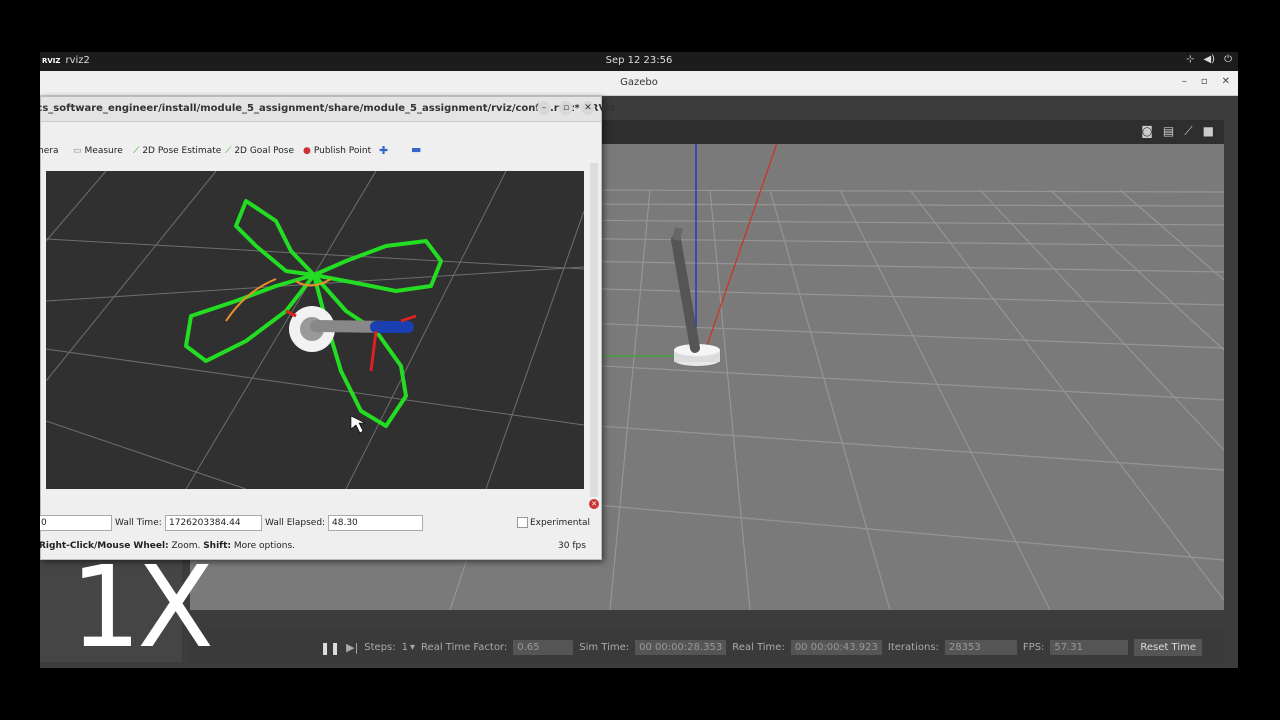  I want to click on rviz-view-scrollbar, so click(594, 330).